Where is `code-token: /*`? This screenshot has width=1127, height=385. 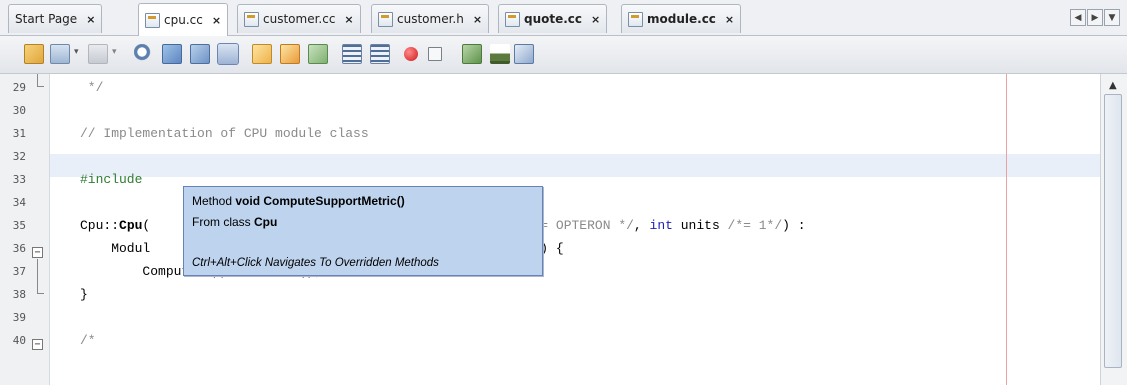 code-token: /* is located at coordinates (88, 340).